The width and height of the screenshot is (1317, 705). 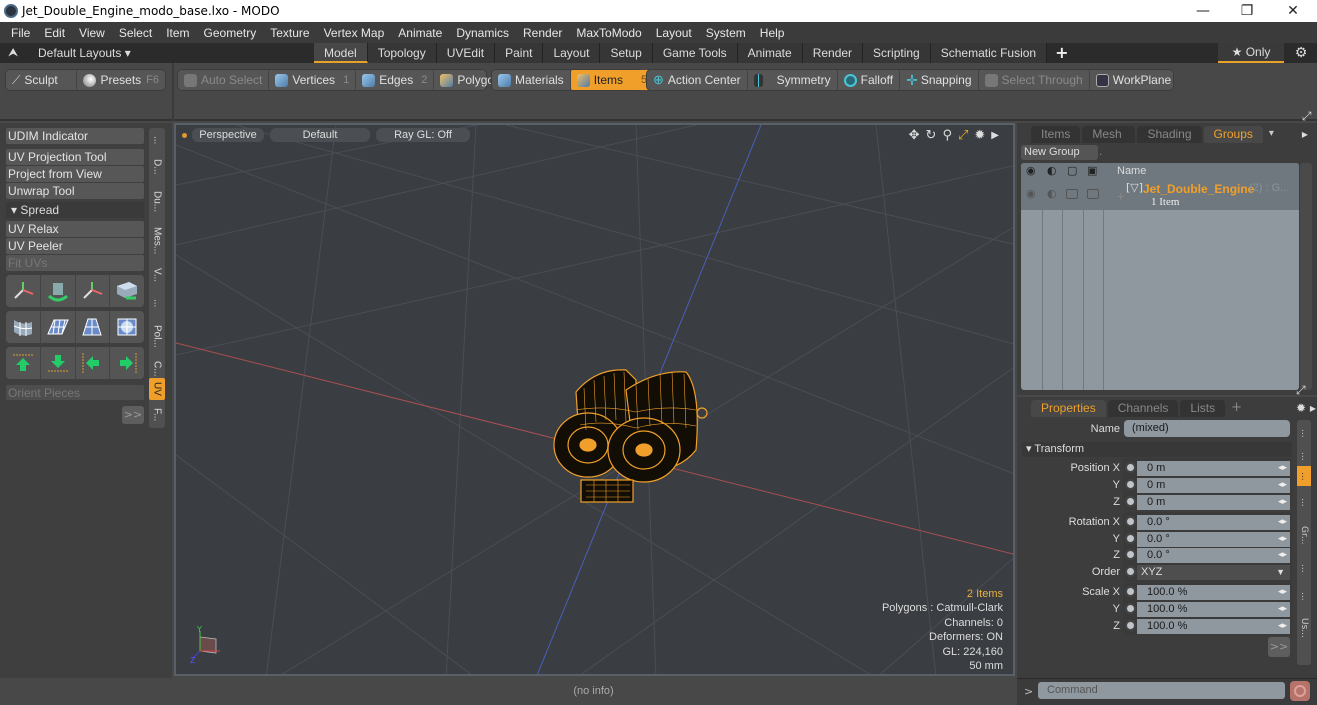 I want to click on udim-indicator-button: UDIM Indicator, so click(x=75, y=136).